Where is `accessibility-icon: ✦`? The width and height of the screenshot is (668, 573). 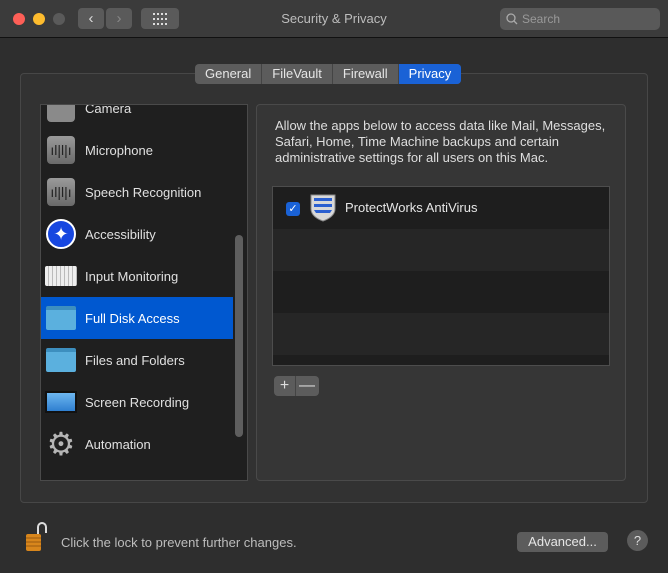
accessibility-icon: ✦ is located at coordinates (61, 234).